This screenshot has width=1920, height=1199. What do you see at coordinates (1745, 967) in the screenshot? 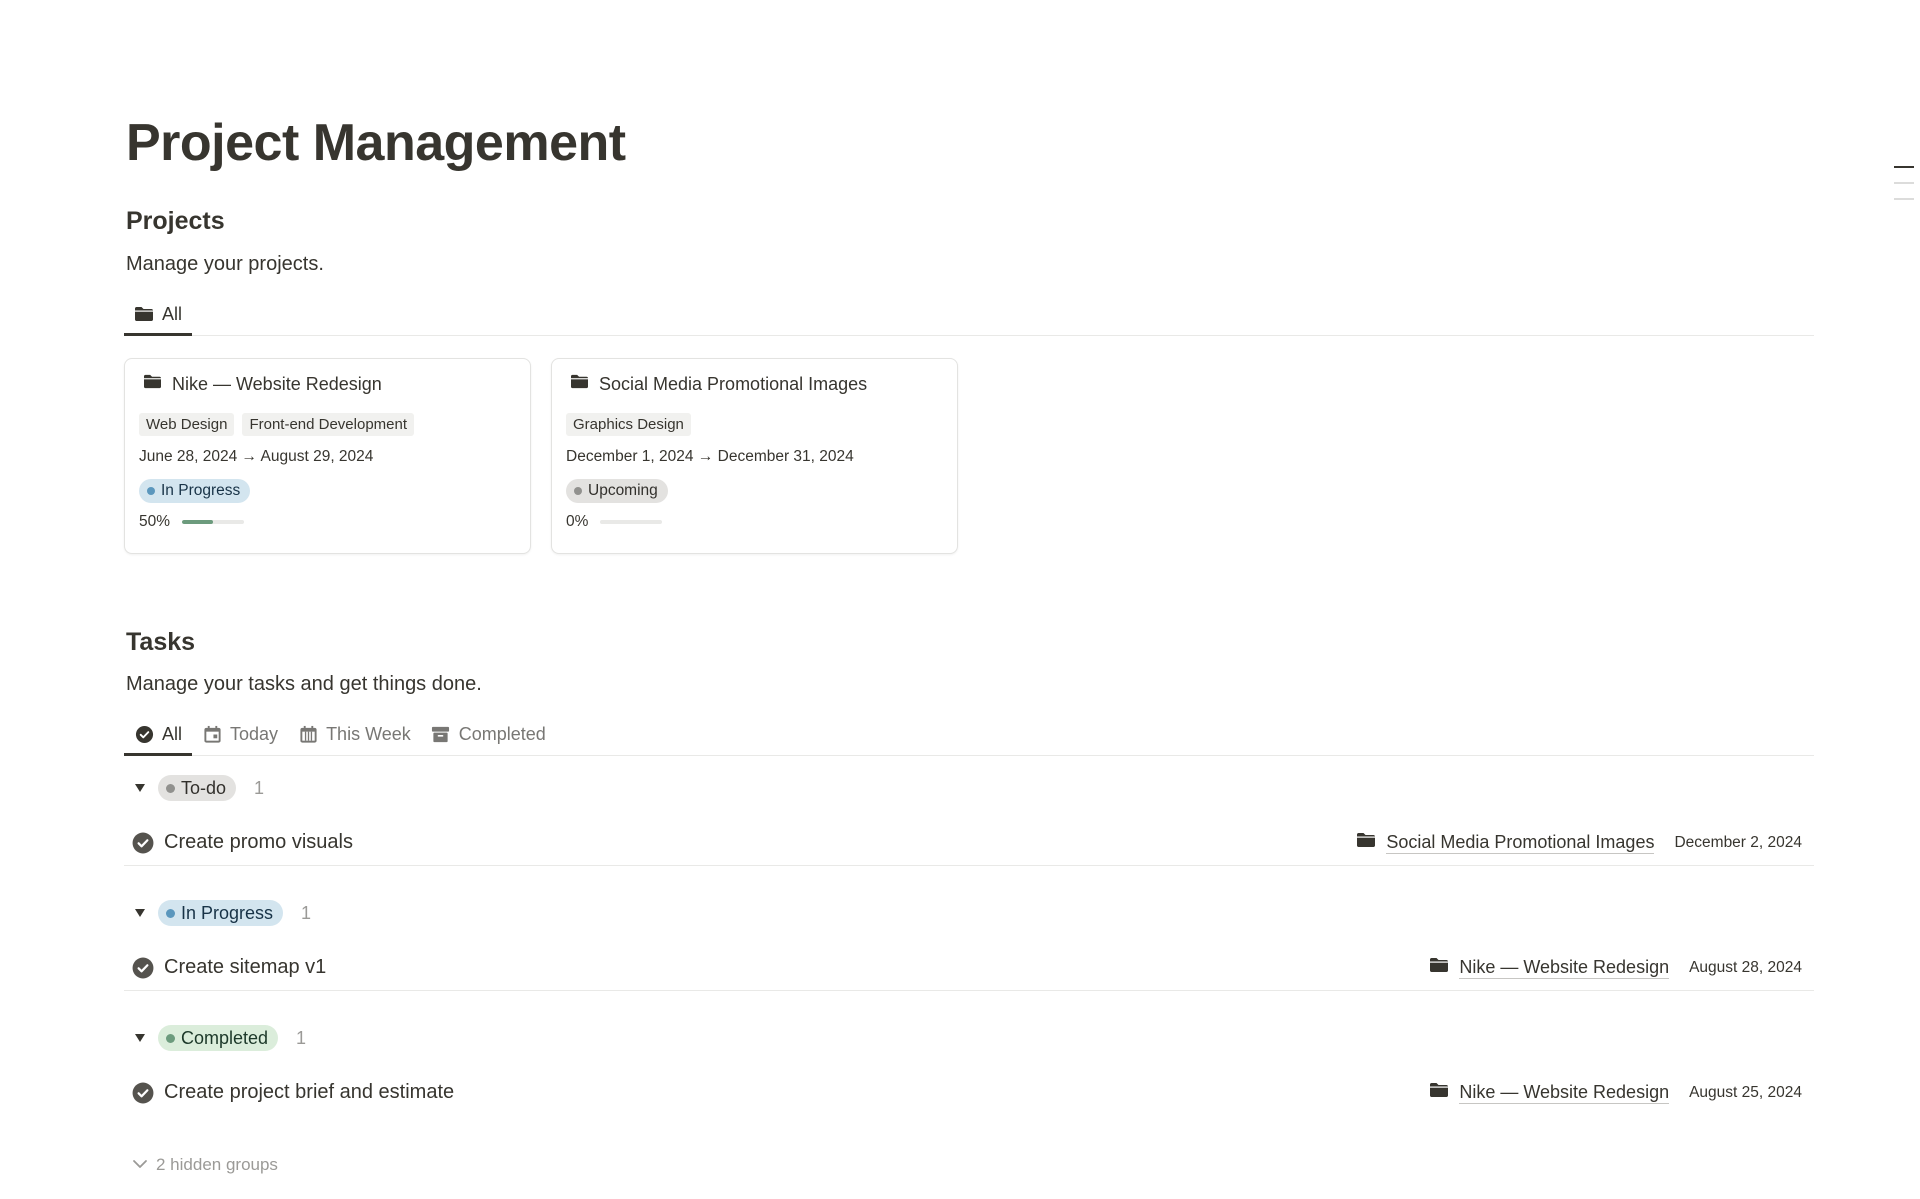
I see `task-date: August 28, 2024` at bounding box center [1745, 967].